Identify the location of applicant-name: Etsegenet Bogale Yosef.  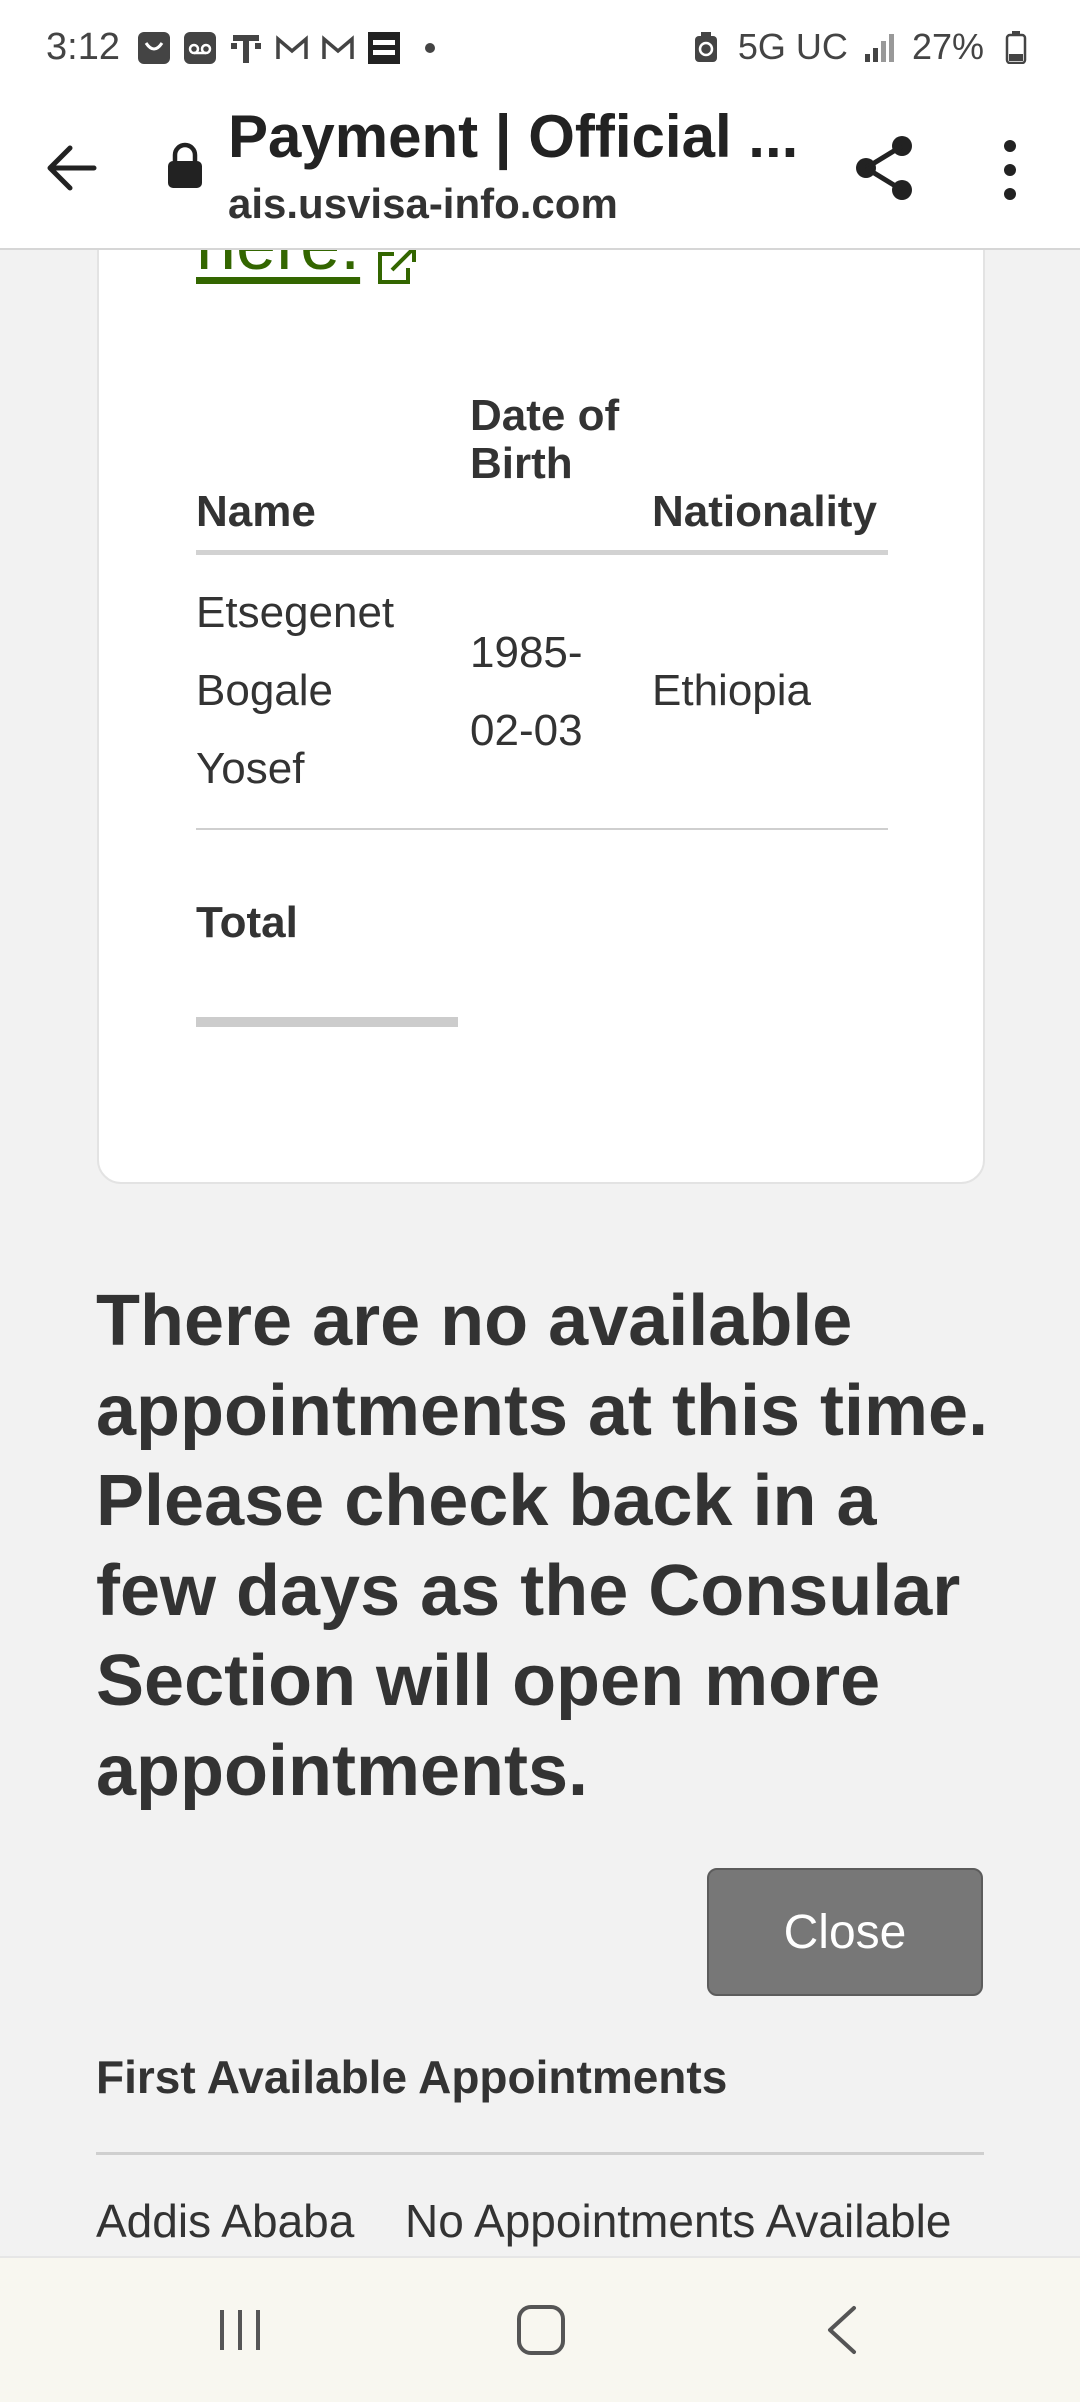
(295, 690).